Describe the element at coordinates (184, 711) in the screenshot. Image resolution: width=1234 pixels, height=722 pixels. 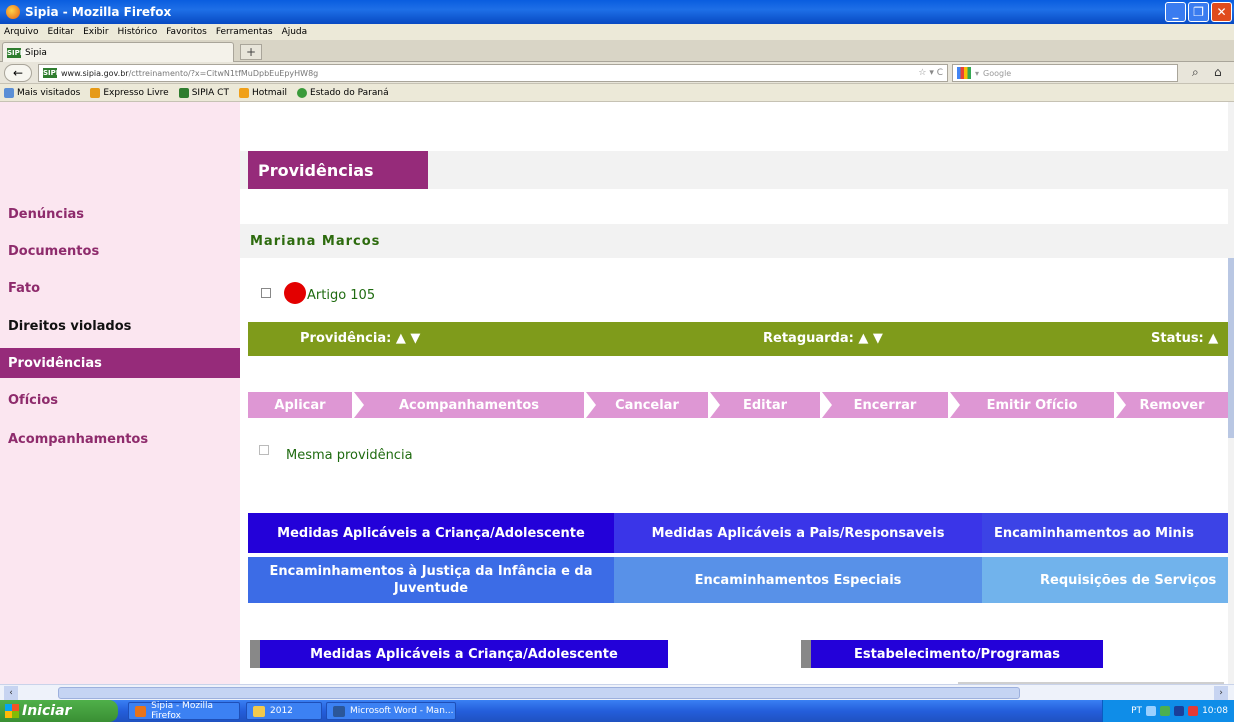
I see `taskbar-firefox: Sipia - Mozilla Firefox` at that location.